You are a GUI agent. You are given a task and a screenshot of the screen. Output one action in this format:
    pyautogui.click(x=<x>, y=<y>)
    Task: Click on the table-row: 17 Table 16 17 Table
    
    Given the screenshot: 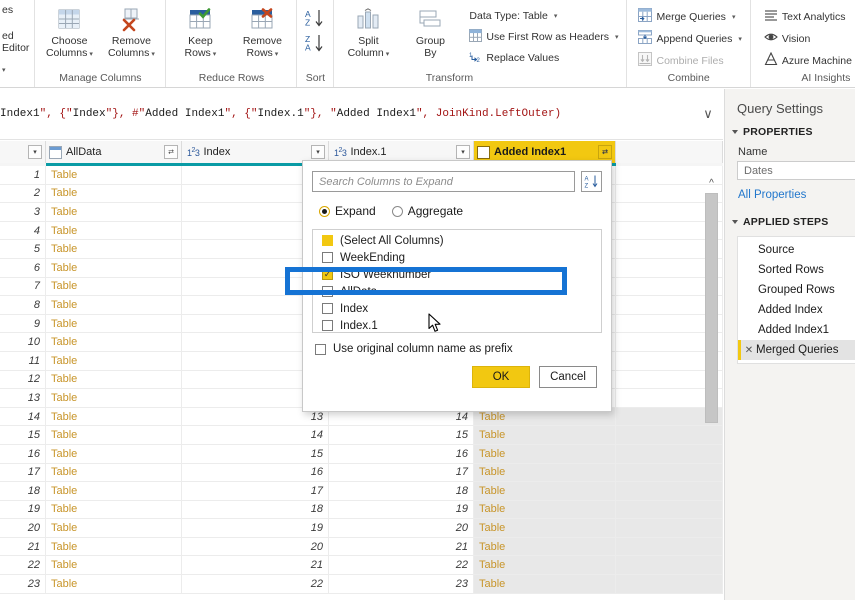 What is the action you would take?
    pyautogui.click(x=361, y=473)
    